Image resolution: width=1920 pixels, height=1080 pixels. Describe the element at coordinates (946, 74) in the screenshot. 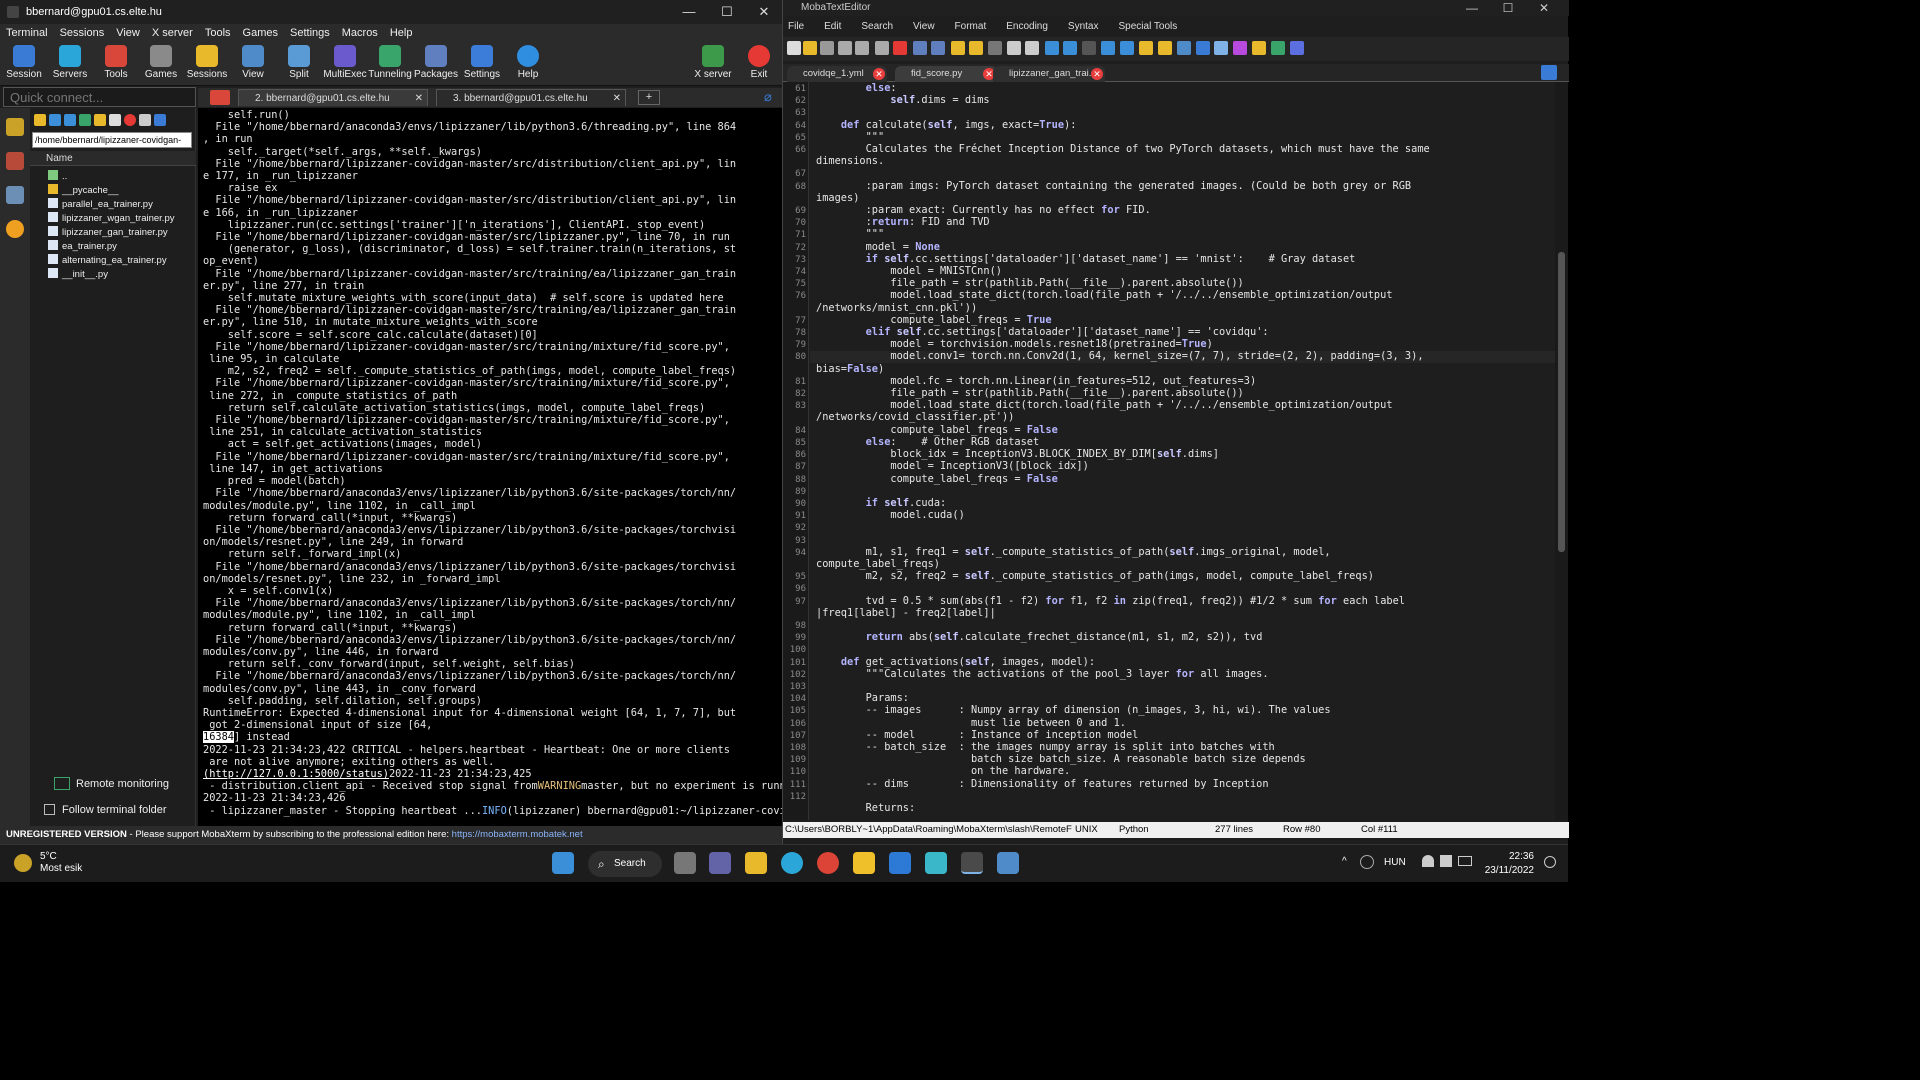

I see `tab-fid-score-py: fid_score.py ✕` at that location.